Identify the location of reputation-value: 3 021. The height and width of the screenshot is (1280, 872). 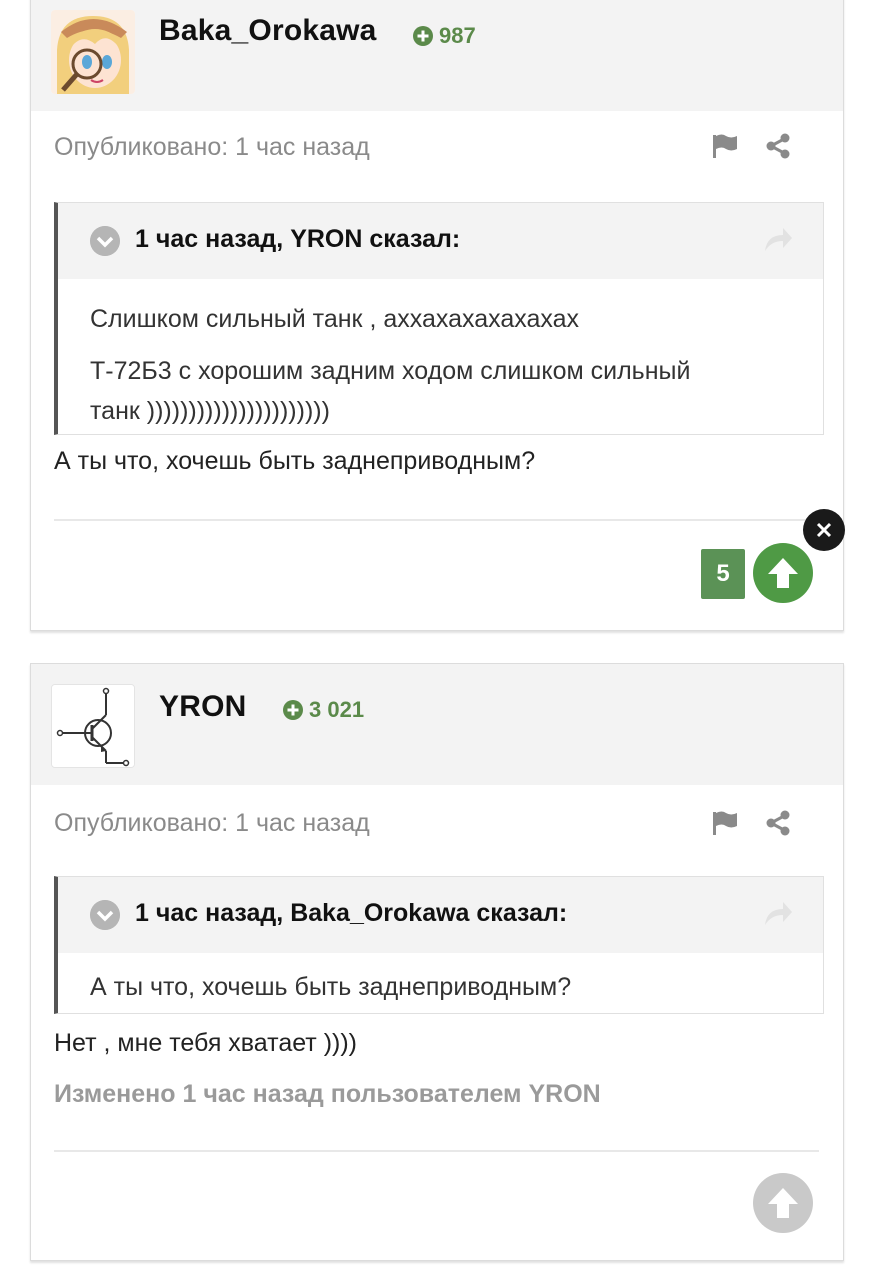
(337, 709).